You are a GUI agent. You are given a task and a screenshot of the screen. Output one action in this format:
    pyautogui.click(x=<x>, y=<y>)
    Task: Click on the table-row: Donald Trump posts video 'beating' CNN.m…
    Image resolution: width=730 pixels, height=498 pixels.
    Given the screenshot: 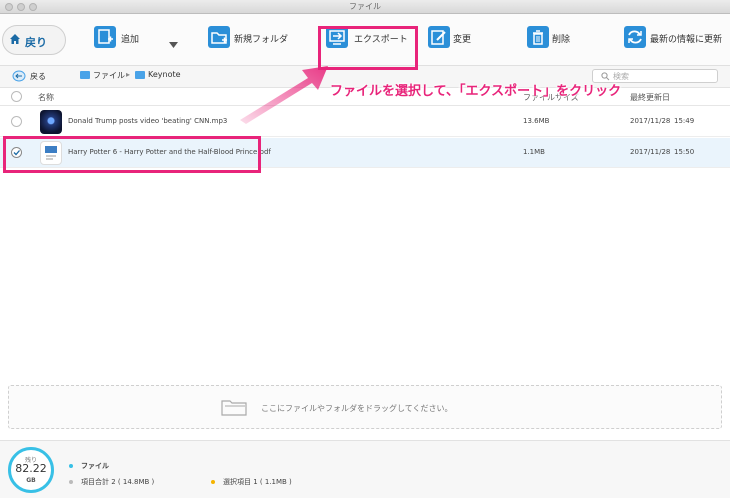 What is the action you would take?
    pyautogui.click(x=365, y=122)
    